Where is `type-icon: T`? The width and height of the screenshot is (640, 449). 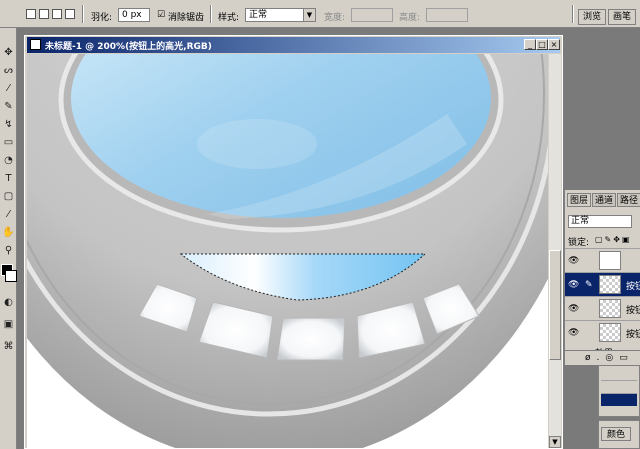
type-icon: T is located at coordinates (8, 178).